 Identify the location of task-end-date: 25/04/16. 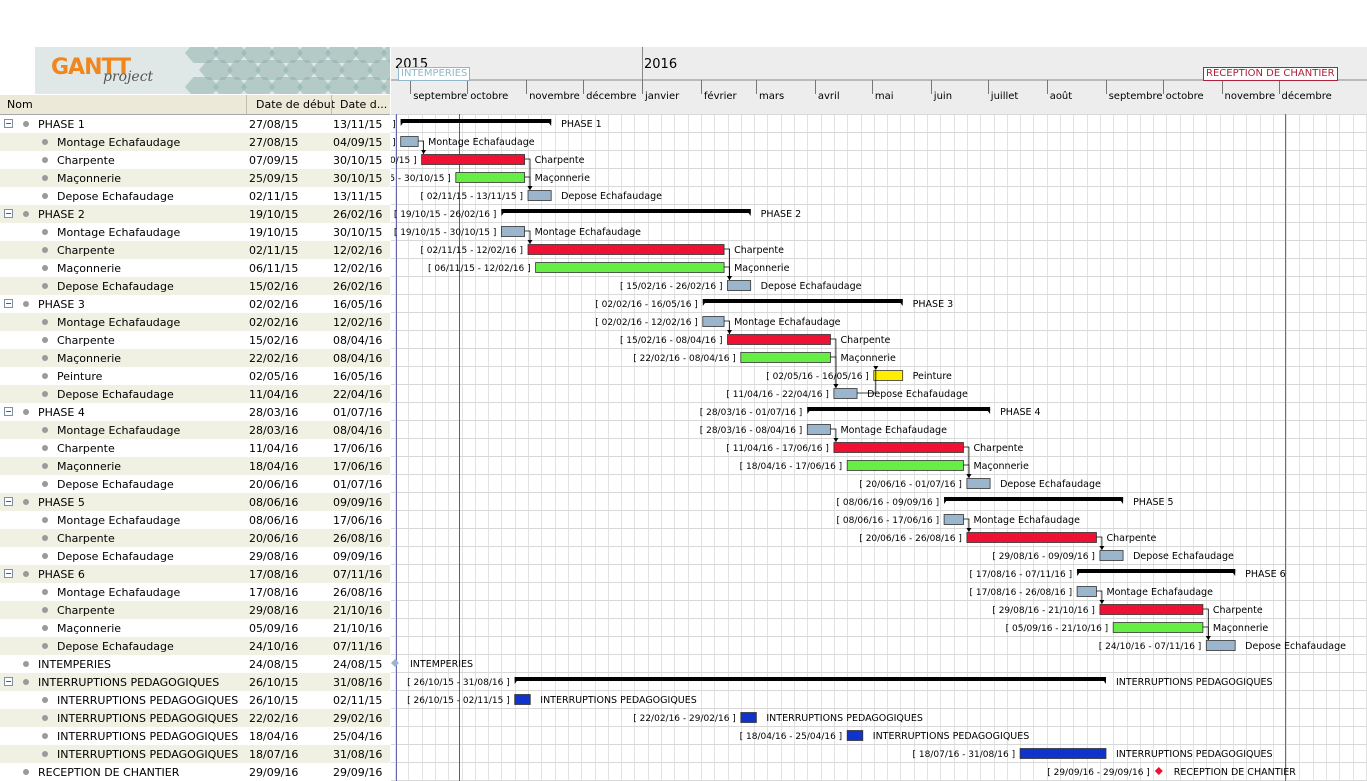
(357, 736).